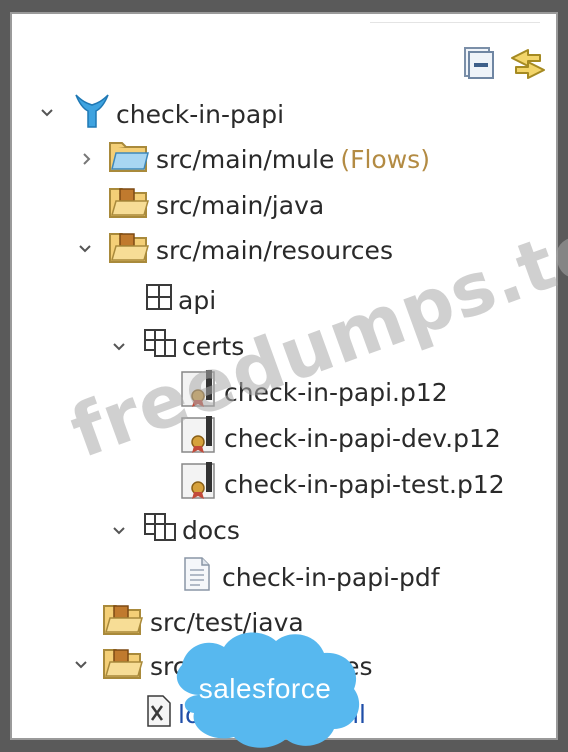 Image resolution: width=568 pixels, height=752 pixels. I want to click on file-label: log4j2-test.xml, so click(272, 714).